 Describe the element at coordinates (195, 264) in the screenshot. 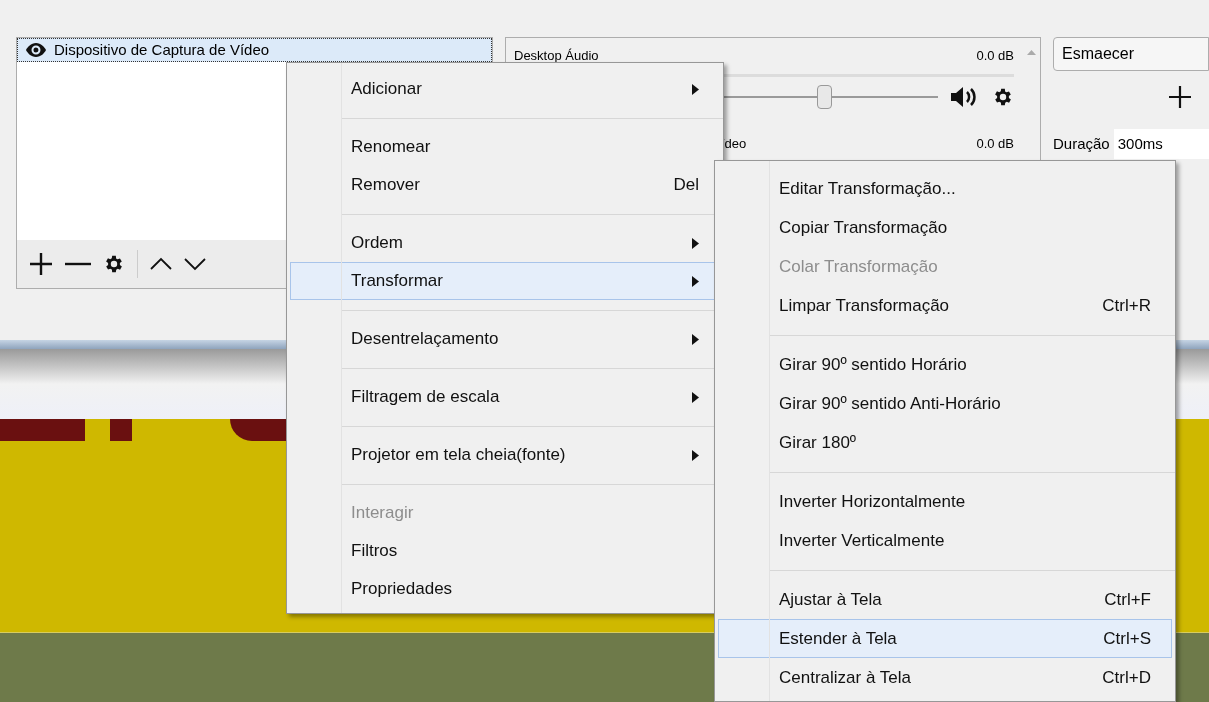

I see `chevron-down-icon` at that location.